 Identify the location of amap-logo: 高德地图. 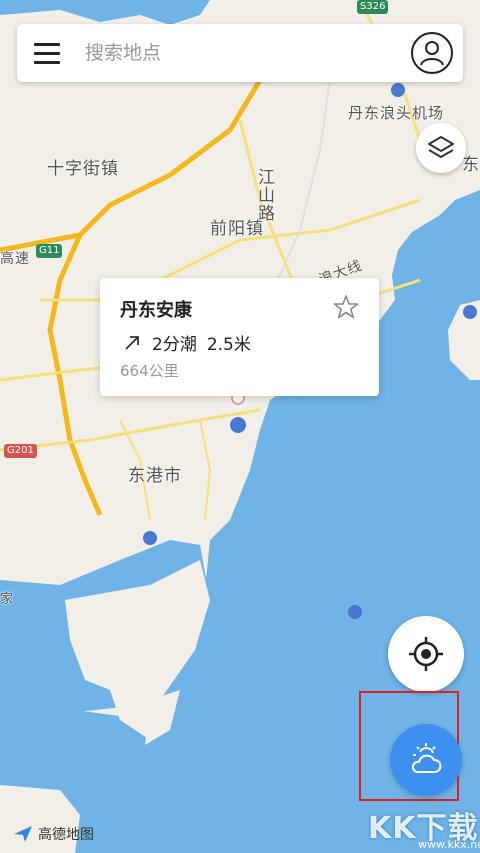
(53, 834).